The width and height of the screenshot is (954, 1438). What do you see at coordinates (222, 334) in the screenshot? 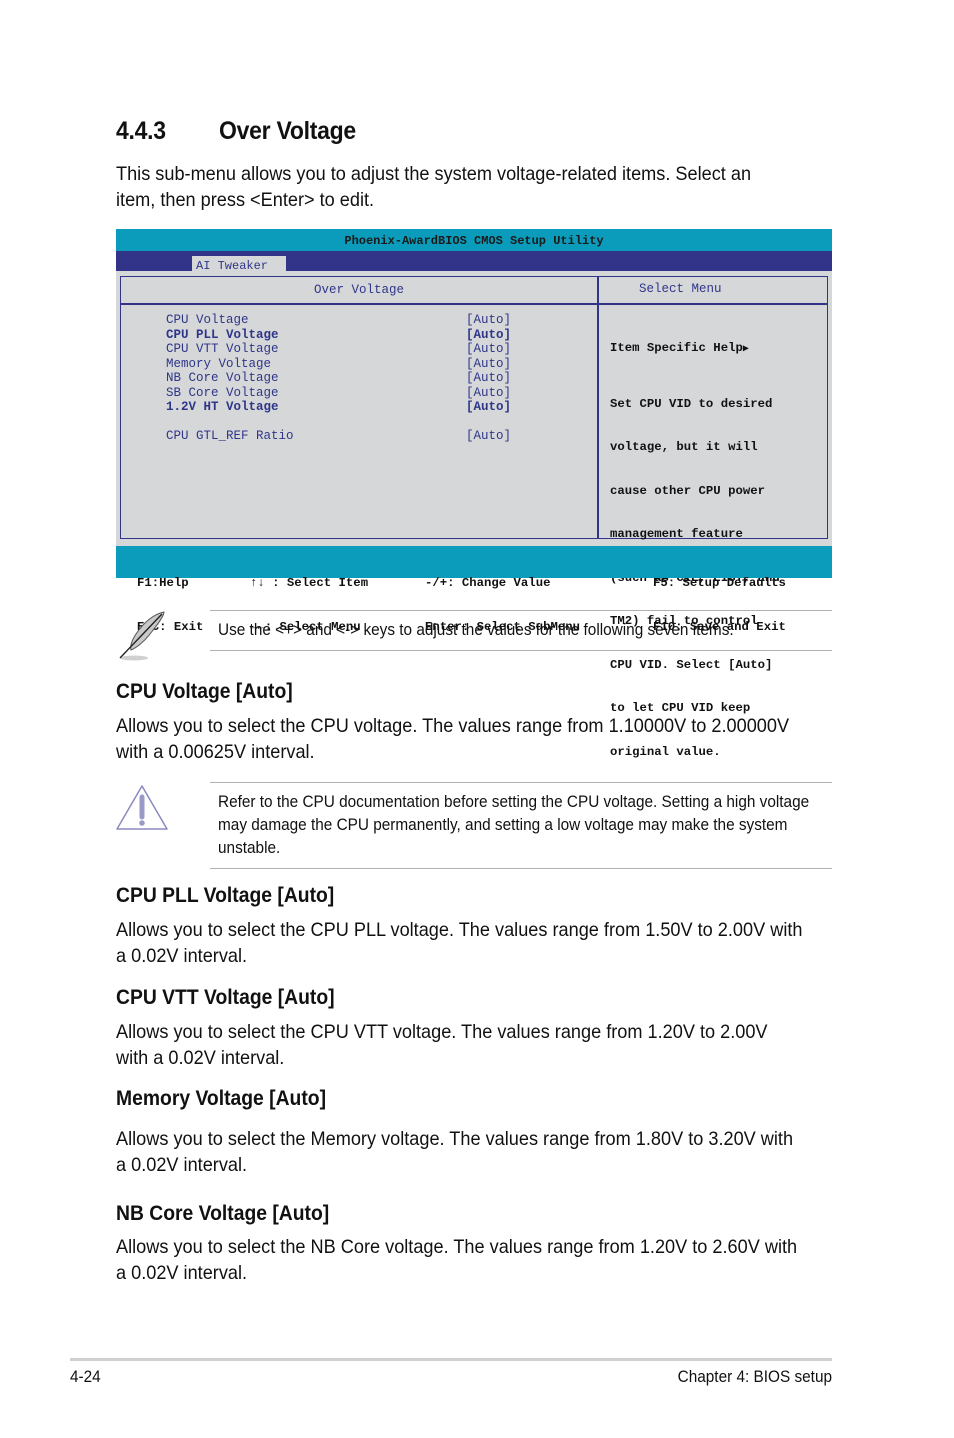
I see `item-label: CPU PLL Voltage` at bounding box center [222, 334].